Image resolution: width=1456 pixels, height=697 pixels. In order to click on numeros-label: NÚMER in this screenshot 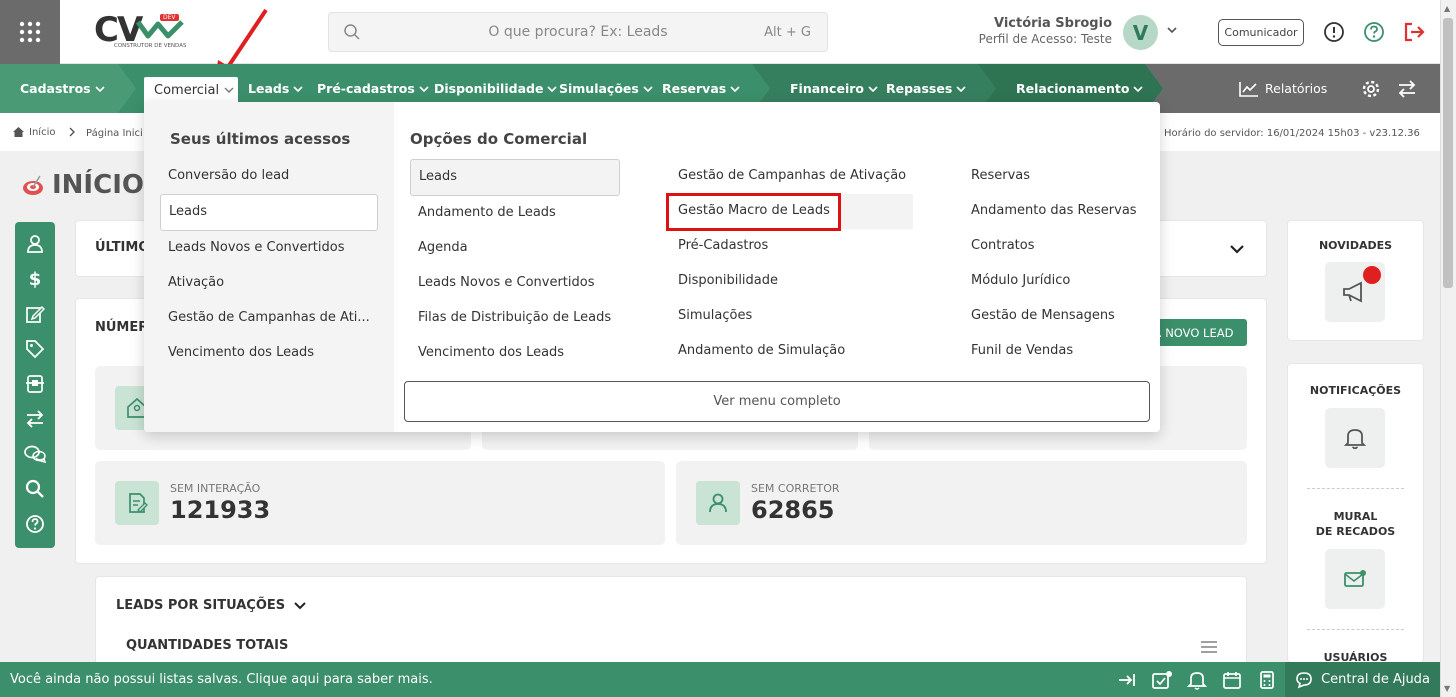, I will do `click(122, 327)`.